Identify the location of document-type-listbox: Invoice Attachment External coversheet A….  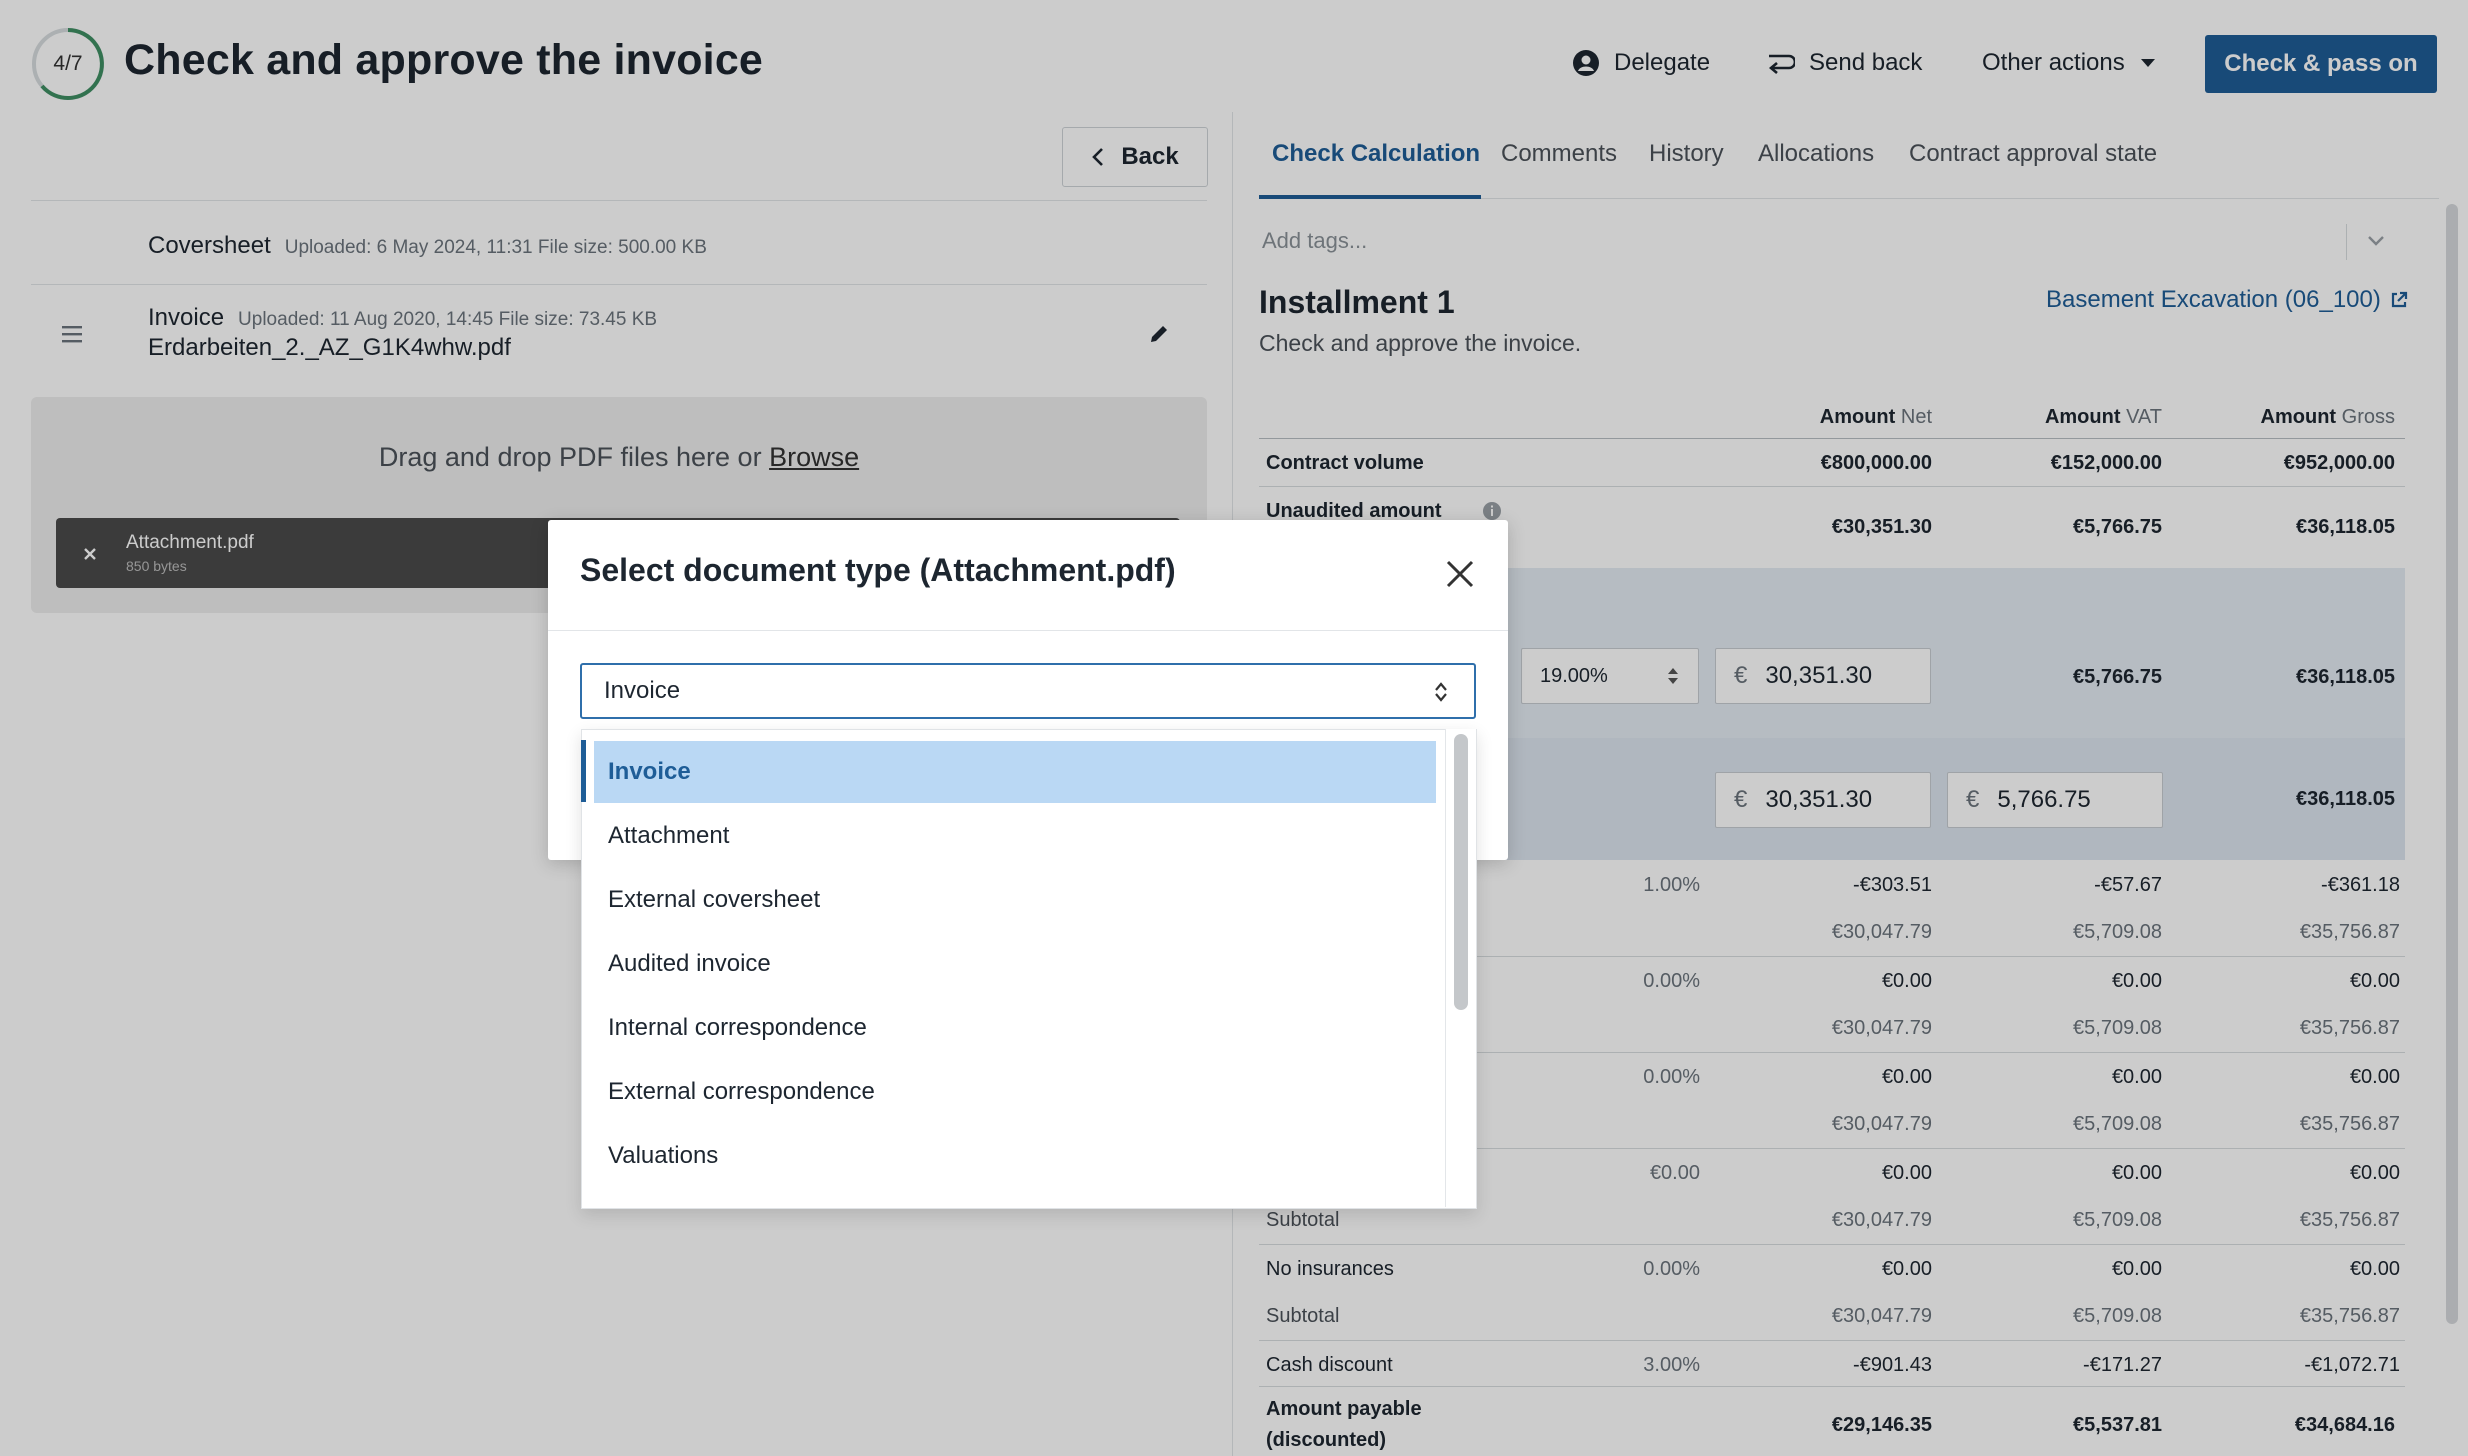
(1029, 969).